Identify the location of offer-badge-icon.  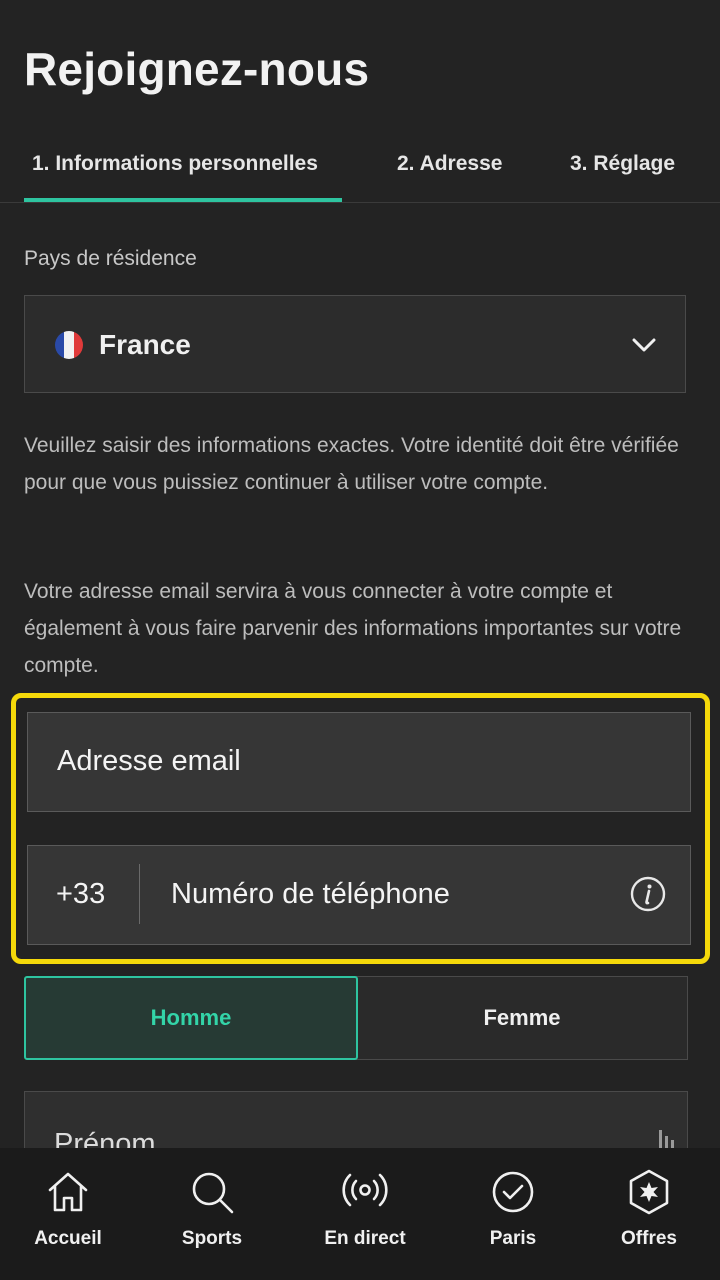
(649, 1192).